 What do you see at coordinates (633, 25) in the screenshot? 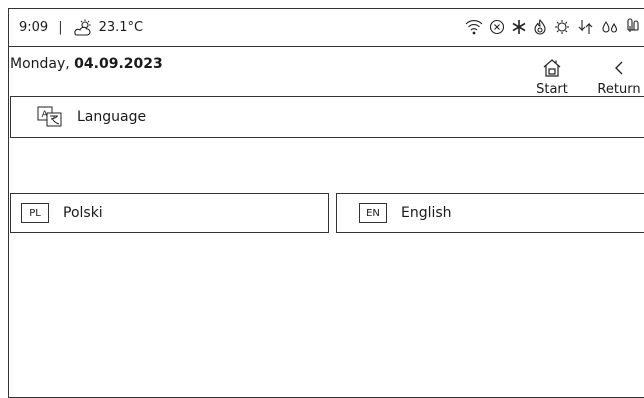
I see `thermometer-icon` at bounding box center [633, 25].